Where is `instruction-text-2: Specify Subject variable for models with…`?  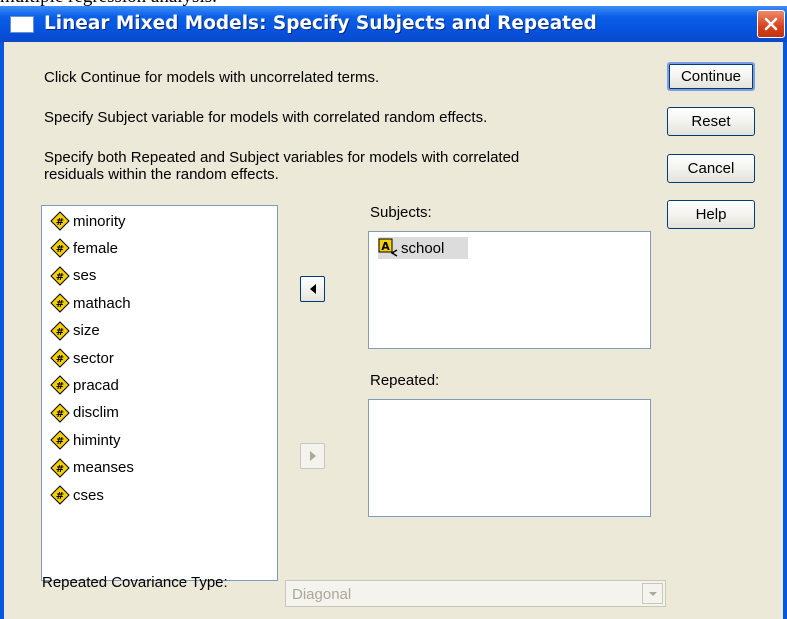
instruction-text-2: Specify Subject variable for models with… is located at coordinates (266, 117).